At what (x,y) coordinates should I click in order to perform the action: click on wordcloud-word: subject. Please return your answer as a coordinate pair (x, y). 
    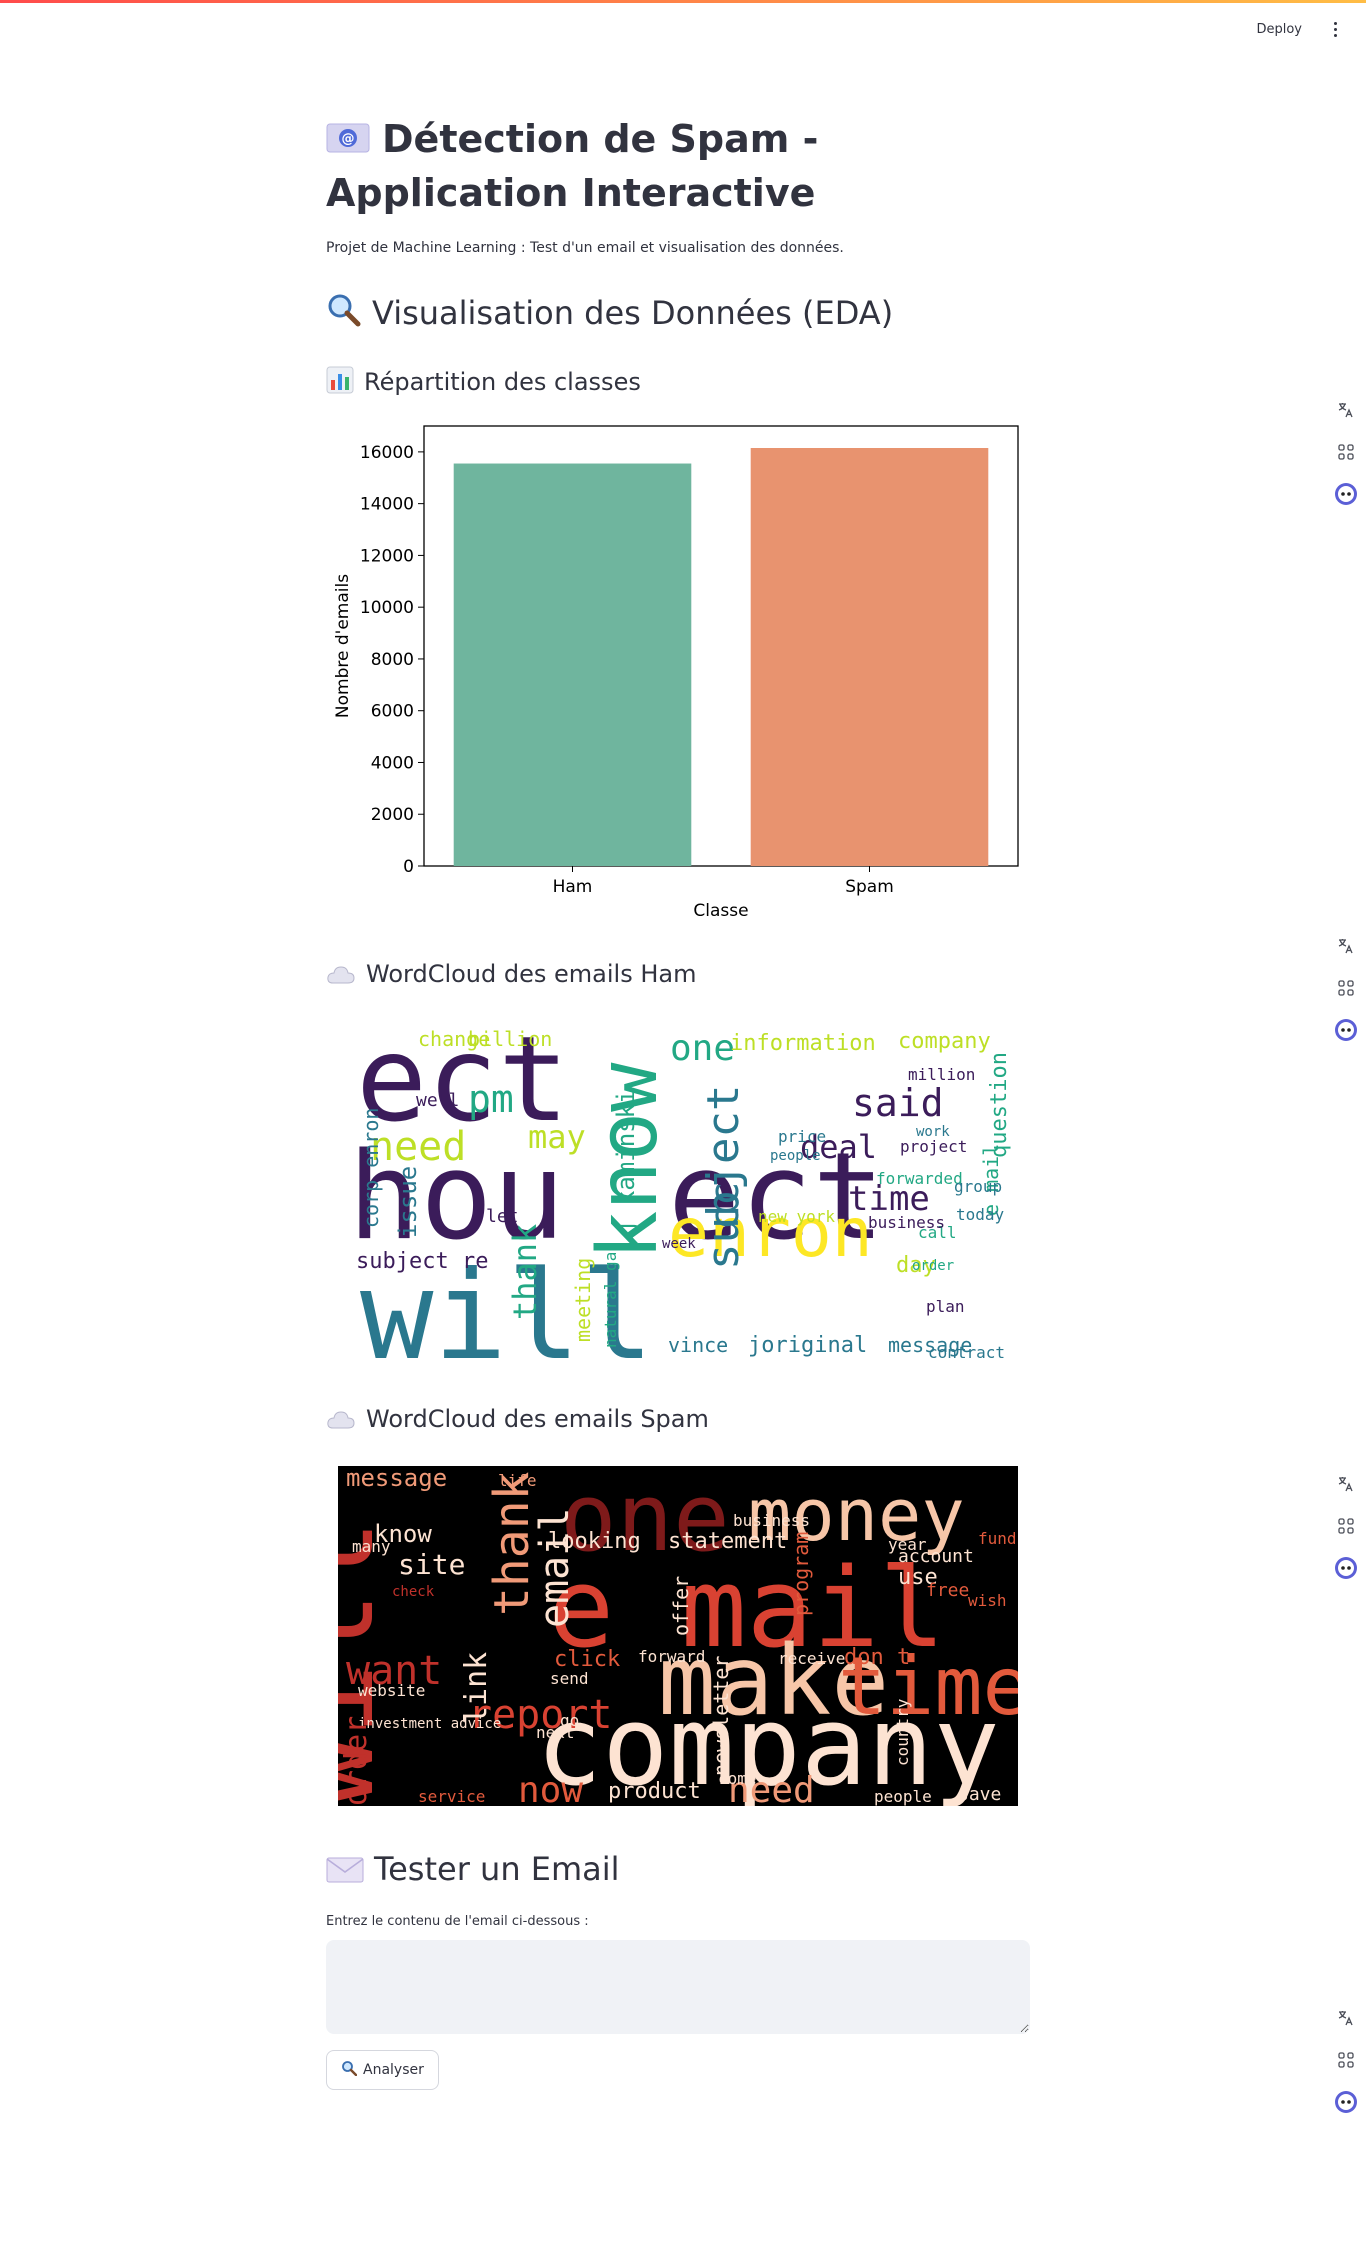
    Looking at the image, I should click on (723, 1177).